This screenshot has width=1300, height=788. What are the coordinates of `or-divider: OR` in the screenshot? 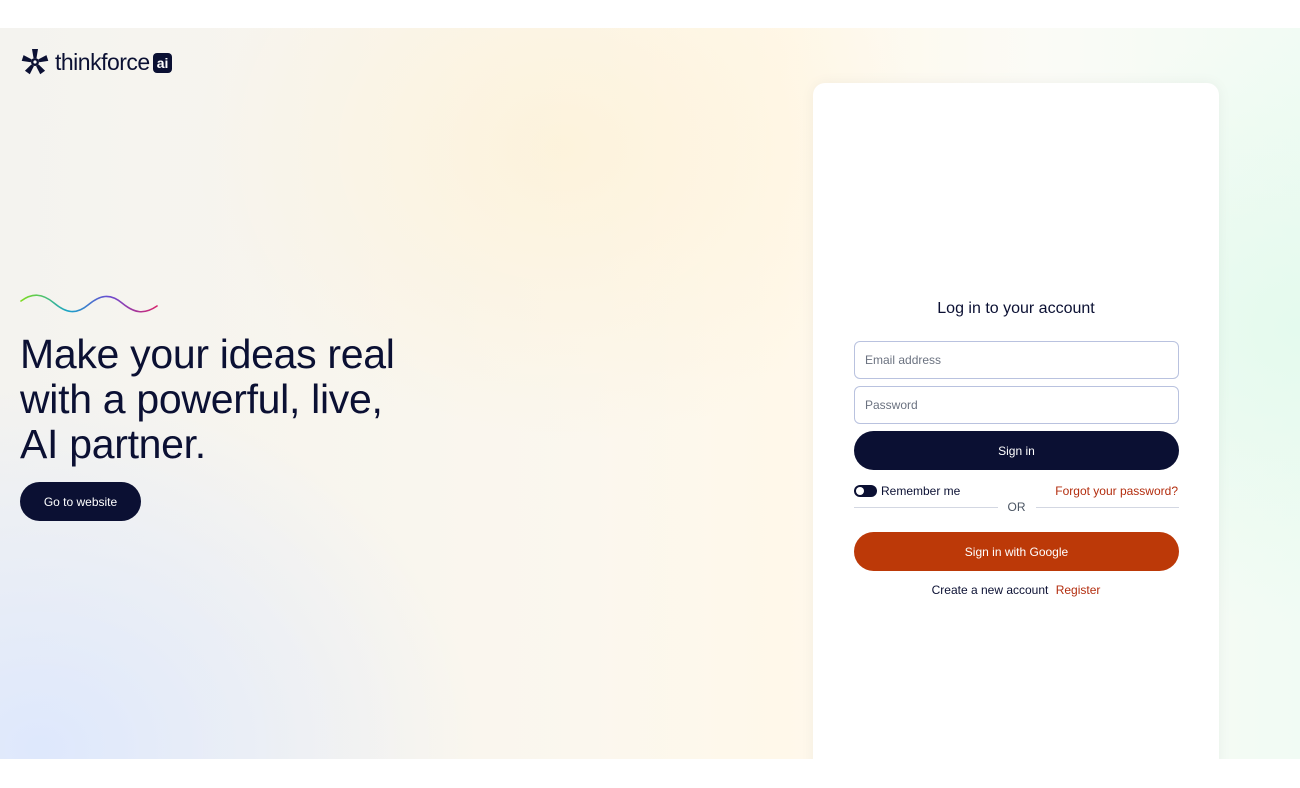 It's located at (1016, 507).